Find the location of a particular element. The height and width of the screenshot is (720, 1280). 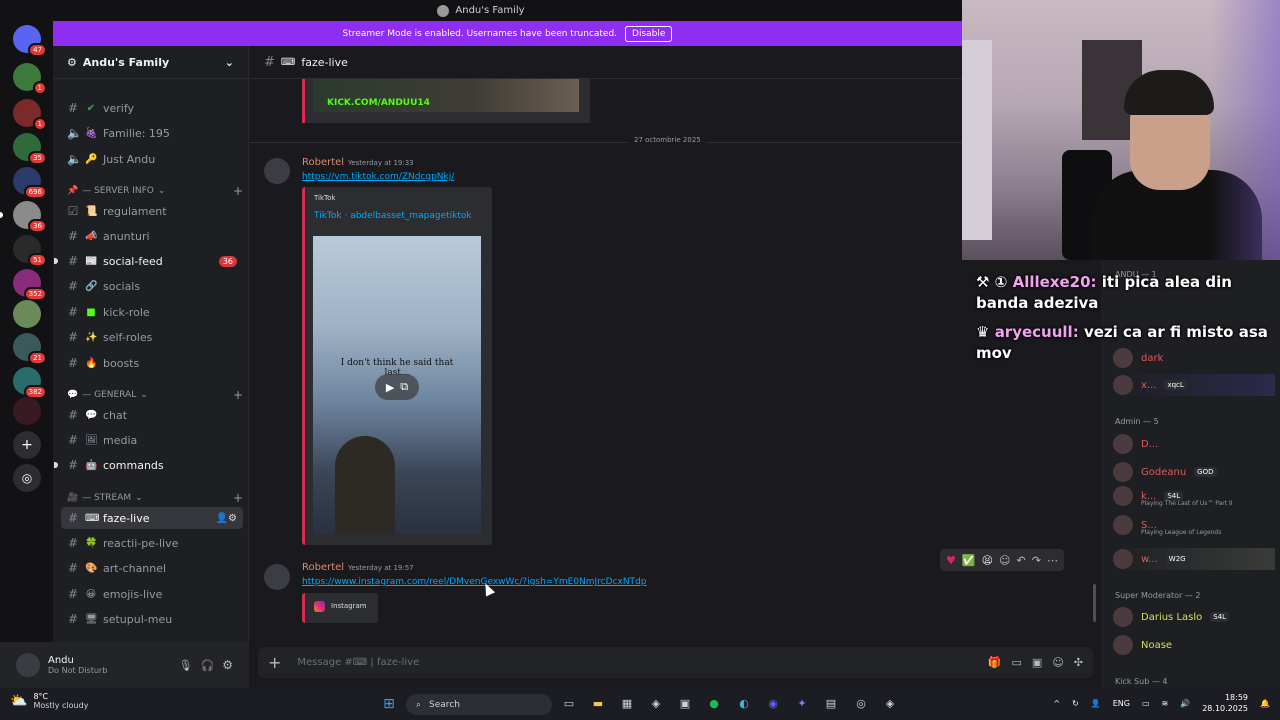

server-icon: 21 is located at coordinates (30, 349).